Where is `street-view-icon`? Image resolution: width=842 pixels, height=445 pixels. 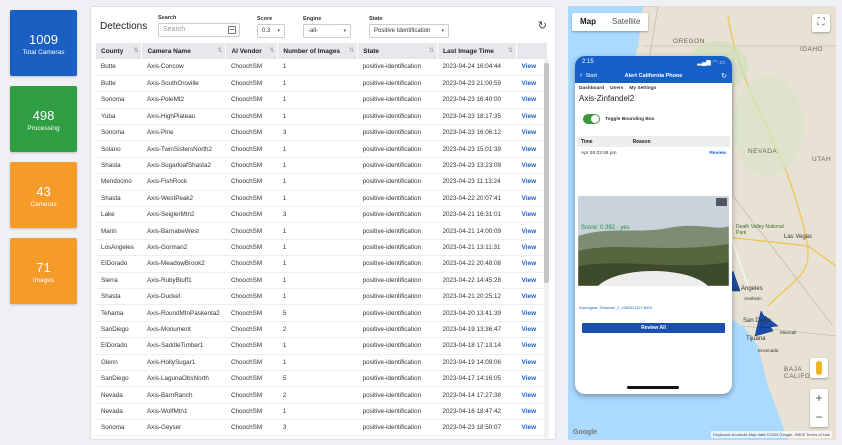 street-view-icon is located at coordinates (819, 368).